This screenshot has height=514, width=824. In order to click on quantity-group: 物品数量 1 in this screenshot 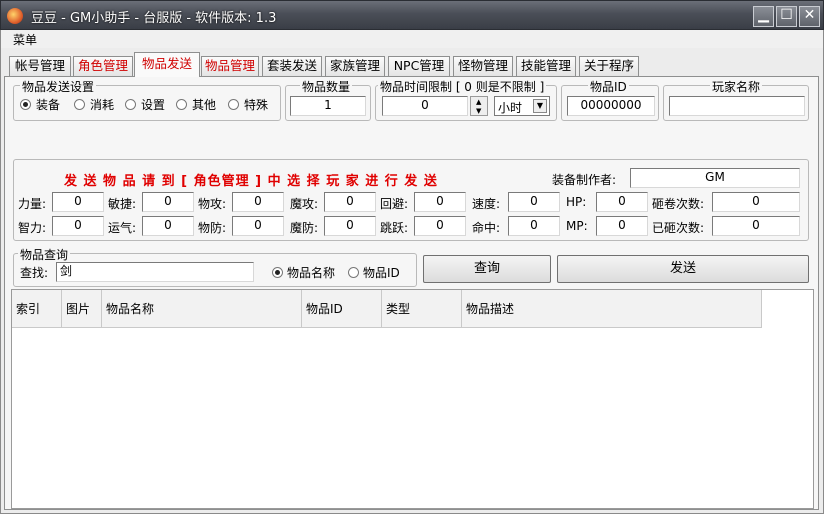, I will do `click(328, 99)`.